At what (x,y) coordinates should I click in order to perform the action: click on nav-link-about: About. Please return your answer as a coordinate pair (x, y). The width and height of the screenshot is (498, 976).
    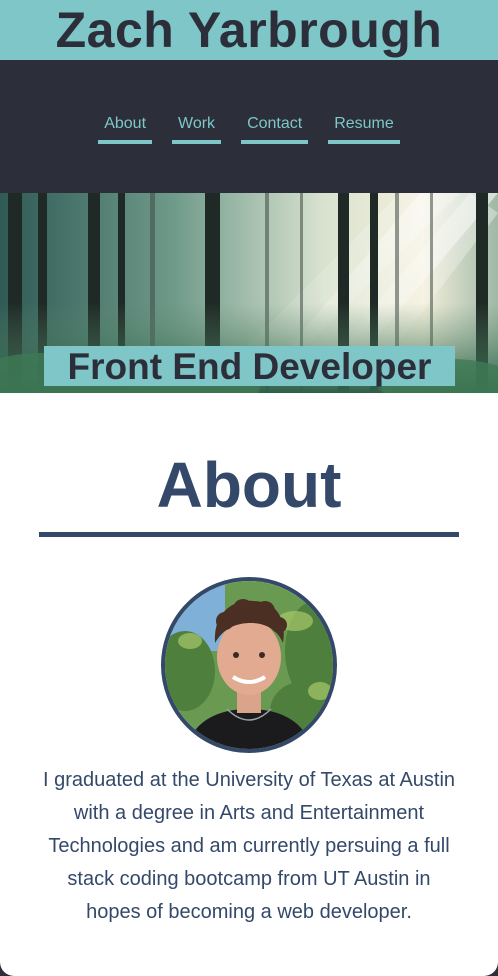
    Looking at the image, I should click on (125, 129).